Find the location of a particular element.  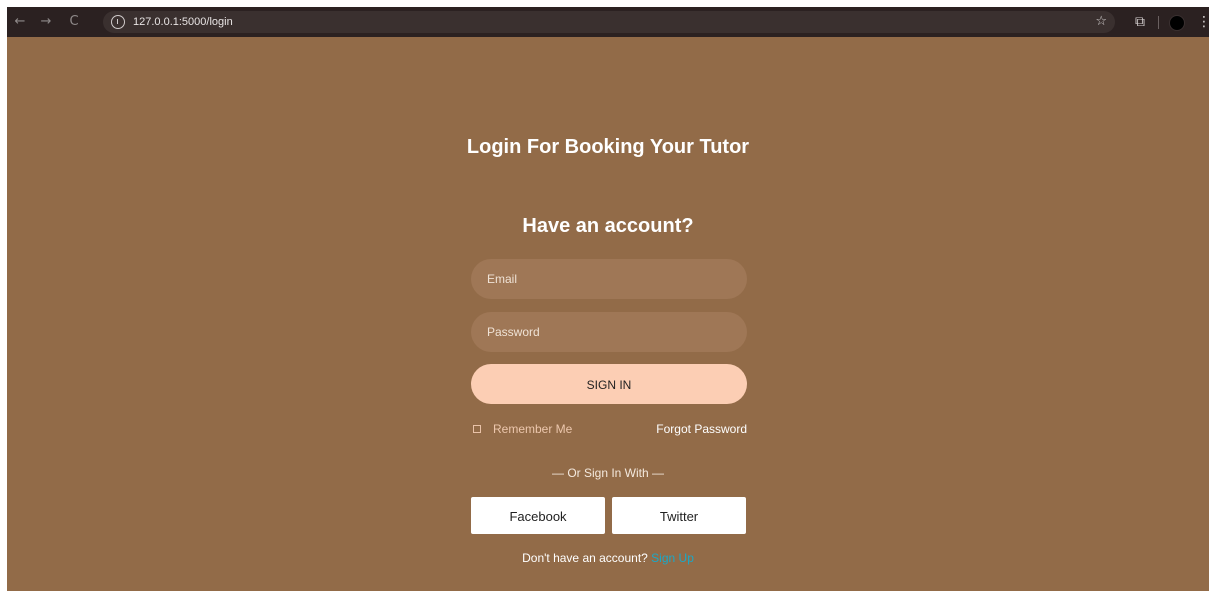

email-field is located at coordinates (609, 279).